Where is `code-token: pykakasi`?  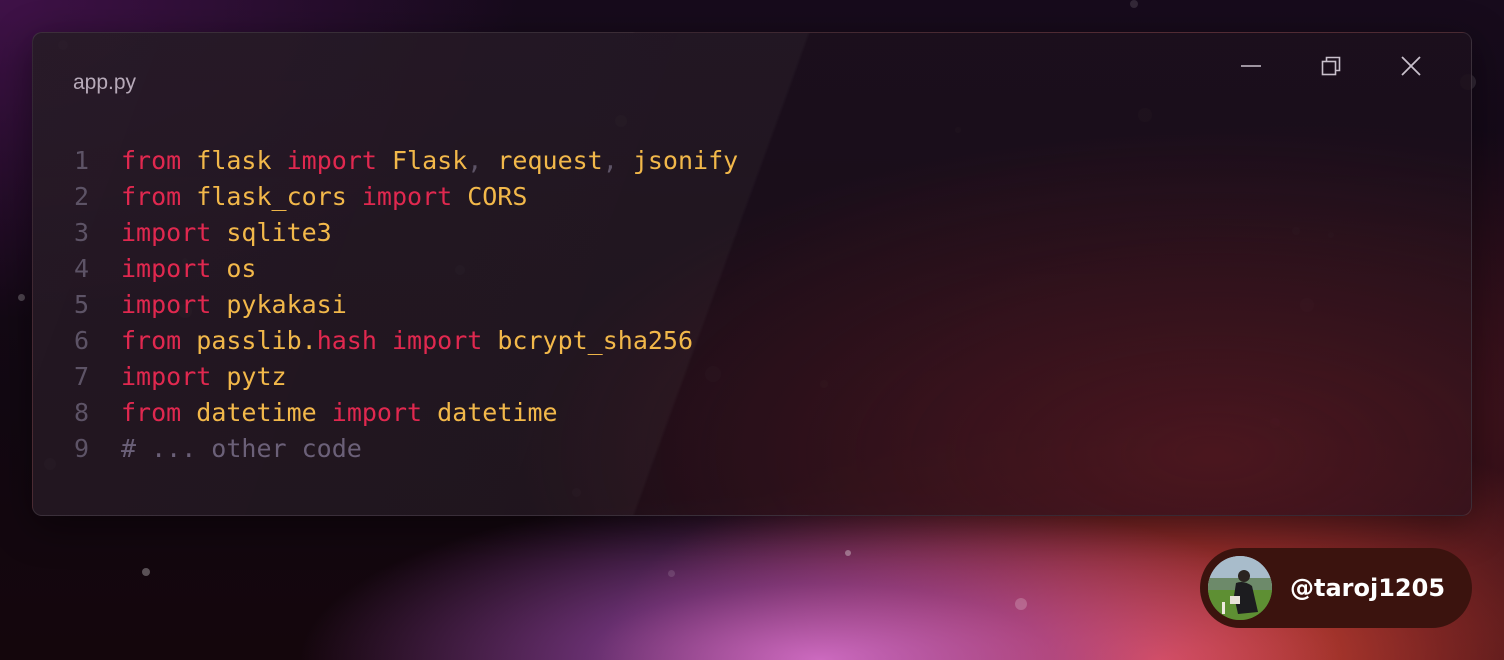 code-token: pykakasi is located at coordinates (286, 304).